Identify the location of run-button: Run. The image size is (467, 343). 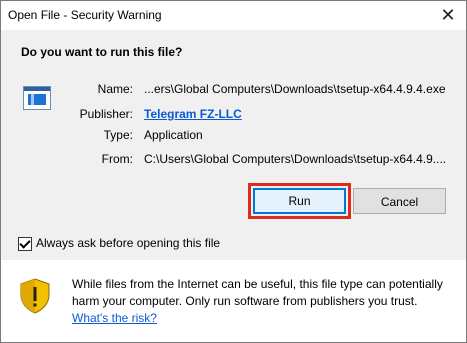
(299, 201).